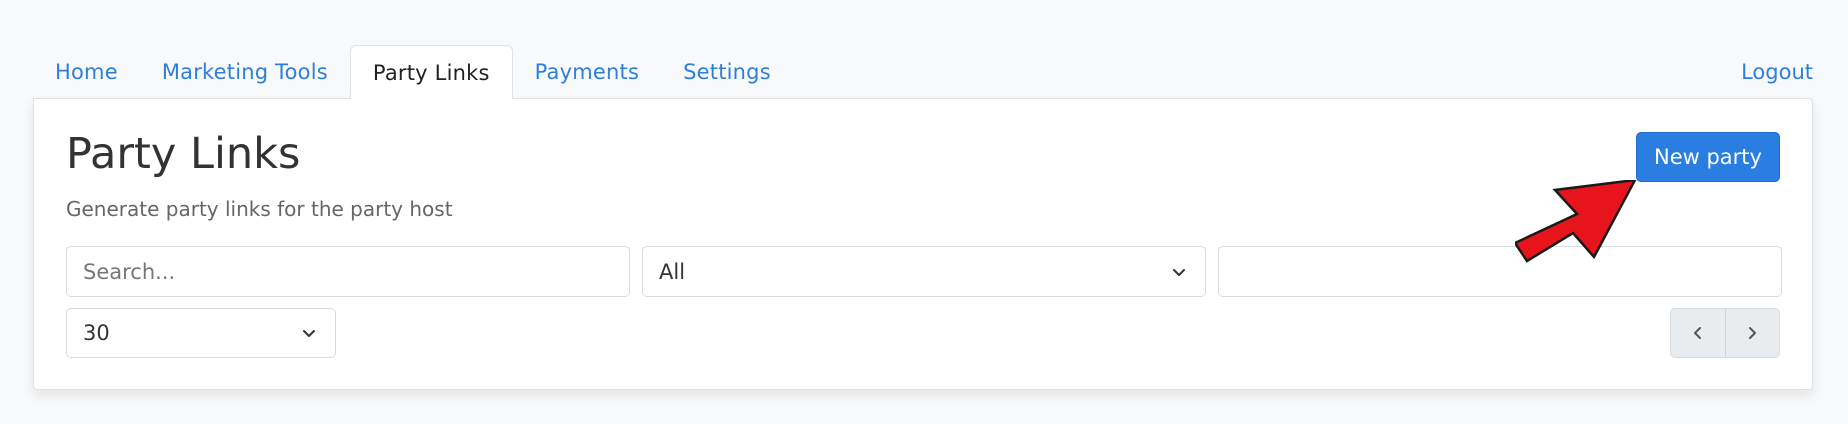 This screenshot has height=424, width=1848. I want to click on pagination, so click(1725, 333).